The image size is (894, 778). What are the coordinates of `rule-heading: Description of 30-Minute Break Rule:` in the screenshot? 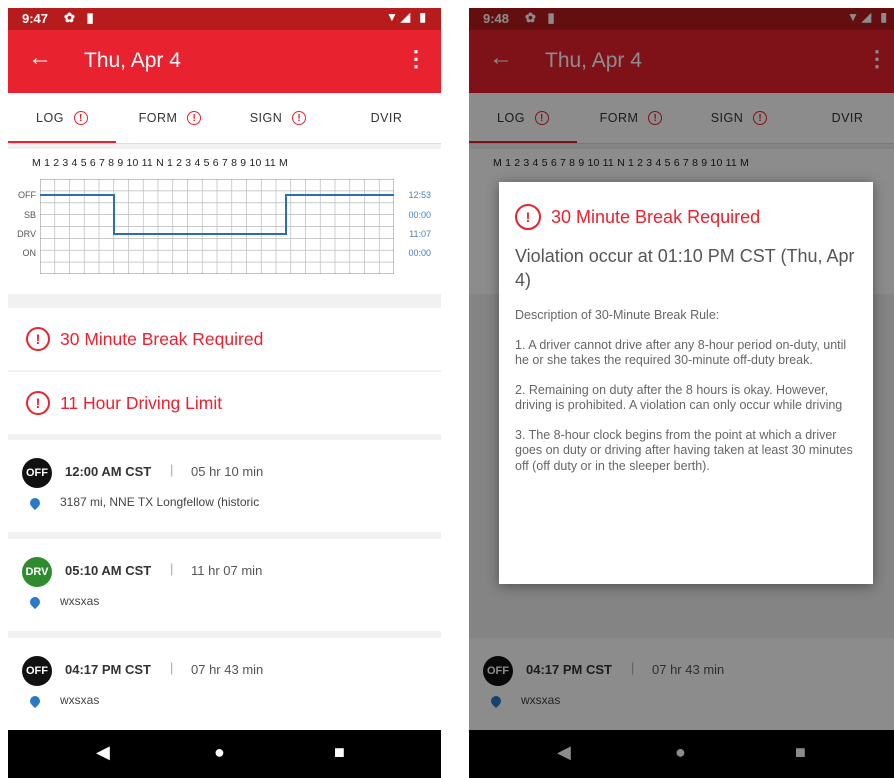 It's located at (617, 315).